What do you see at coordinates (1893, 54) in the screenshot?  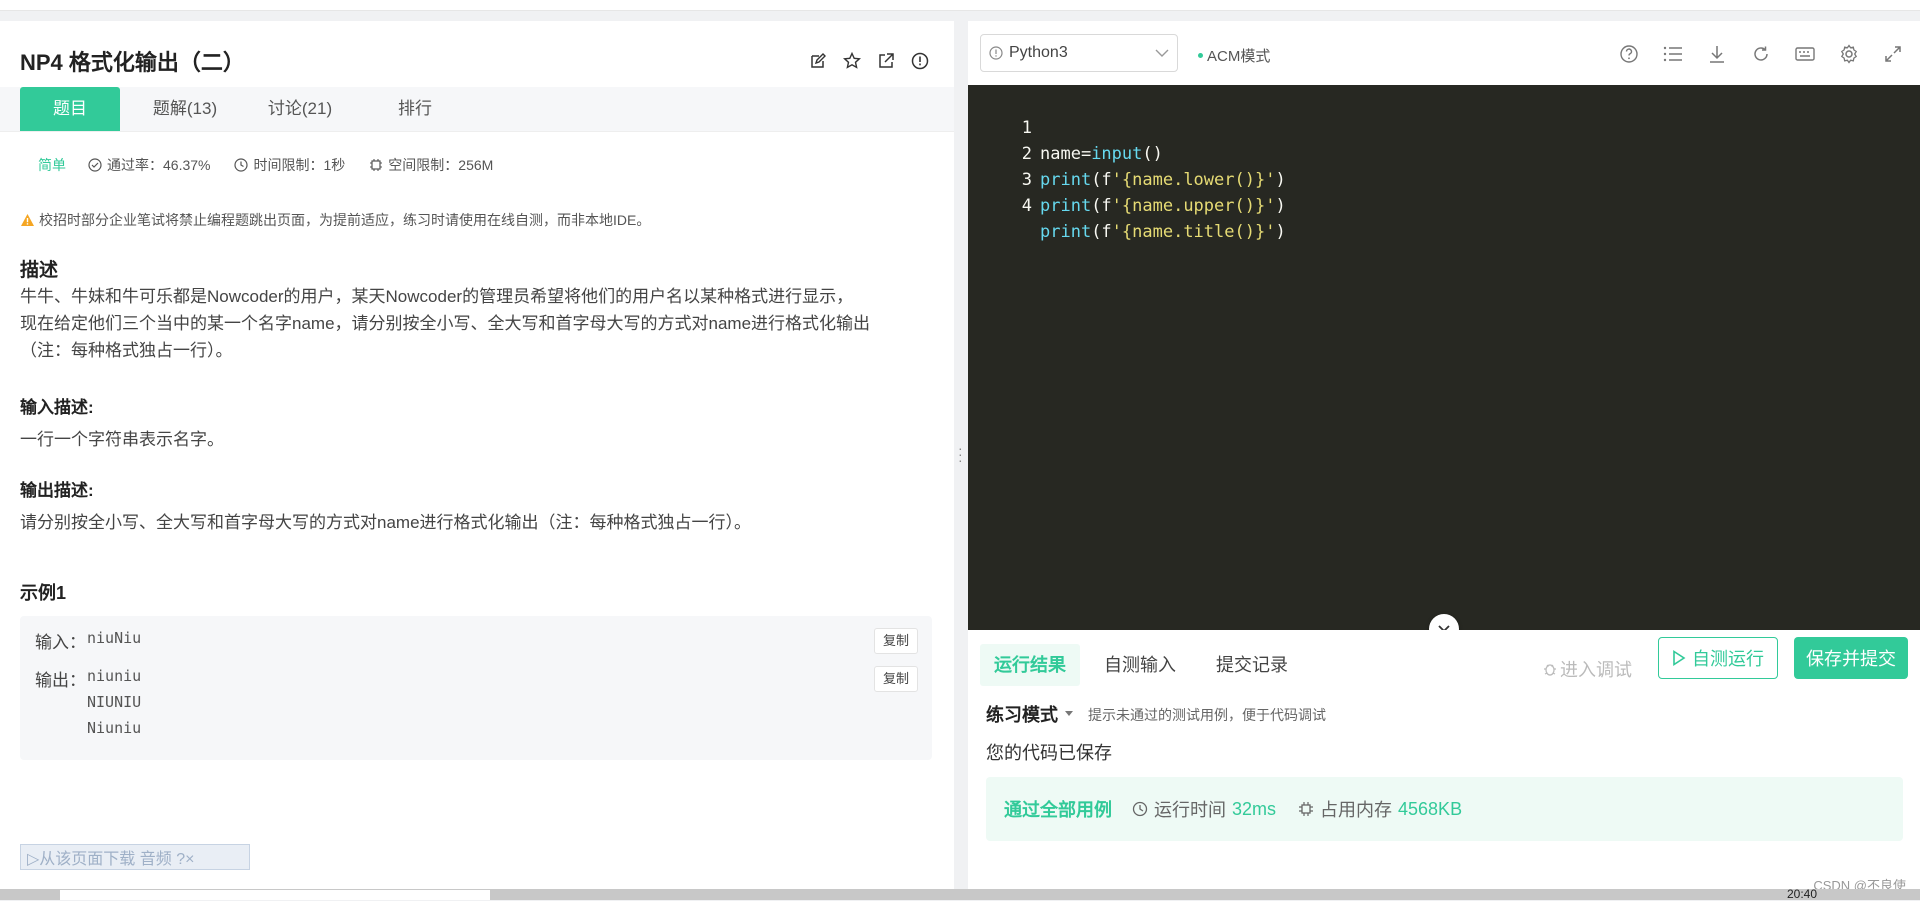 I see `fullscreen-icon` at bounding box center [1893, 54].